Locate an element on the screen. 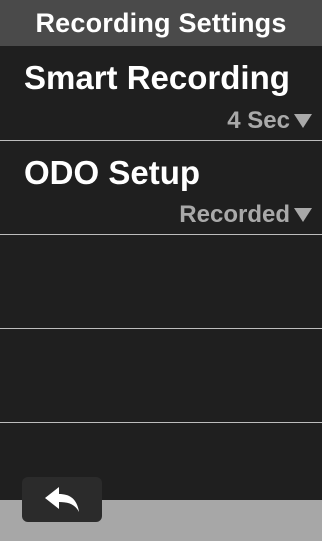  odo-setup-value: Recorded is located at coordinates (245, 215).